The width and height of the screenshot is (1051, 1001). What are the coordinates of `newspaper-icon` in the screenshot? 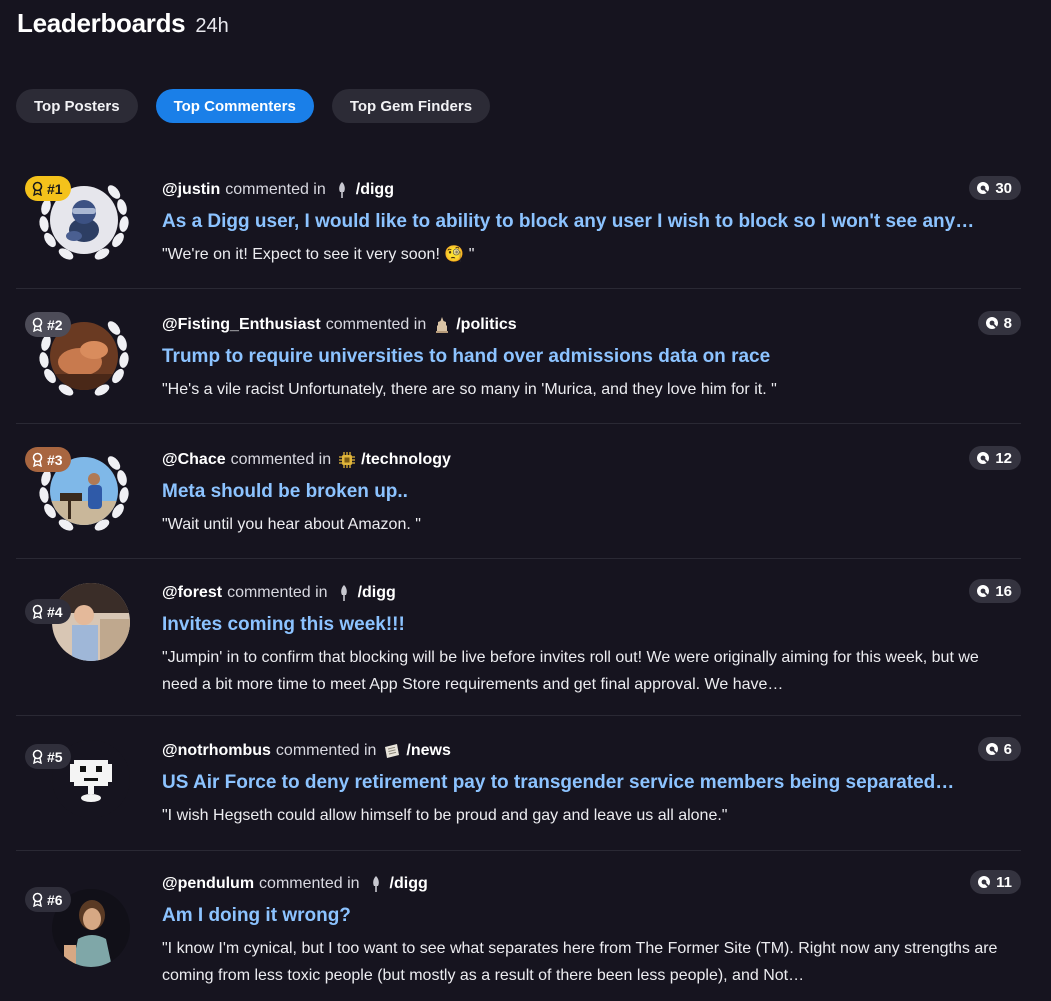 It's located at (392, 751).